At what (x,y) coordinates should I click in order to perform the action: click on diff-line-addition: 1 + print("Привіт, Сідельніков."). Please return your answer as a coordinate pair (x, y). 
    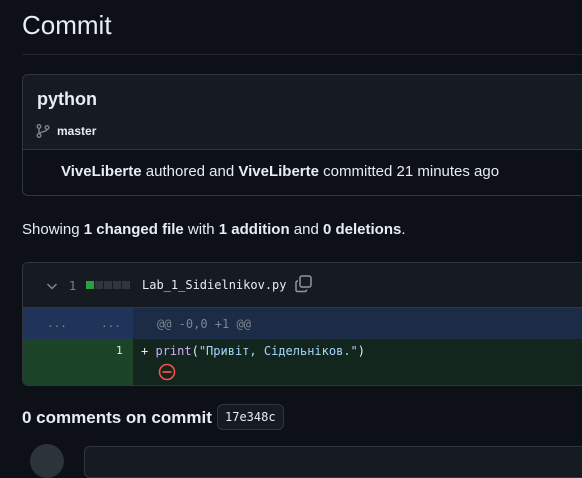
    Looking at the image, I should click on (302, 362).